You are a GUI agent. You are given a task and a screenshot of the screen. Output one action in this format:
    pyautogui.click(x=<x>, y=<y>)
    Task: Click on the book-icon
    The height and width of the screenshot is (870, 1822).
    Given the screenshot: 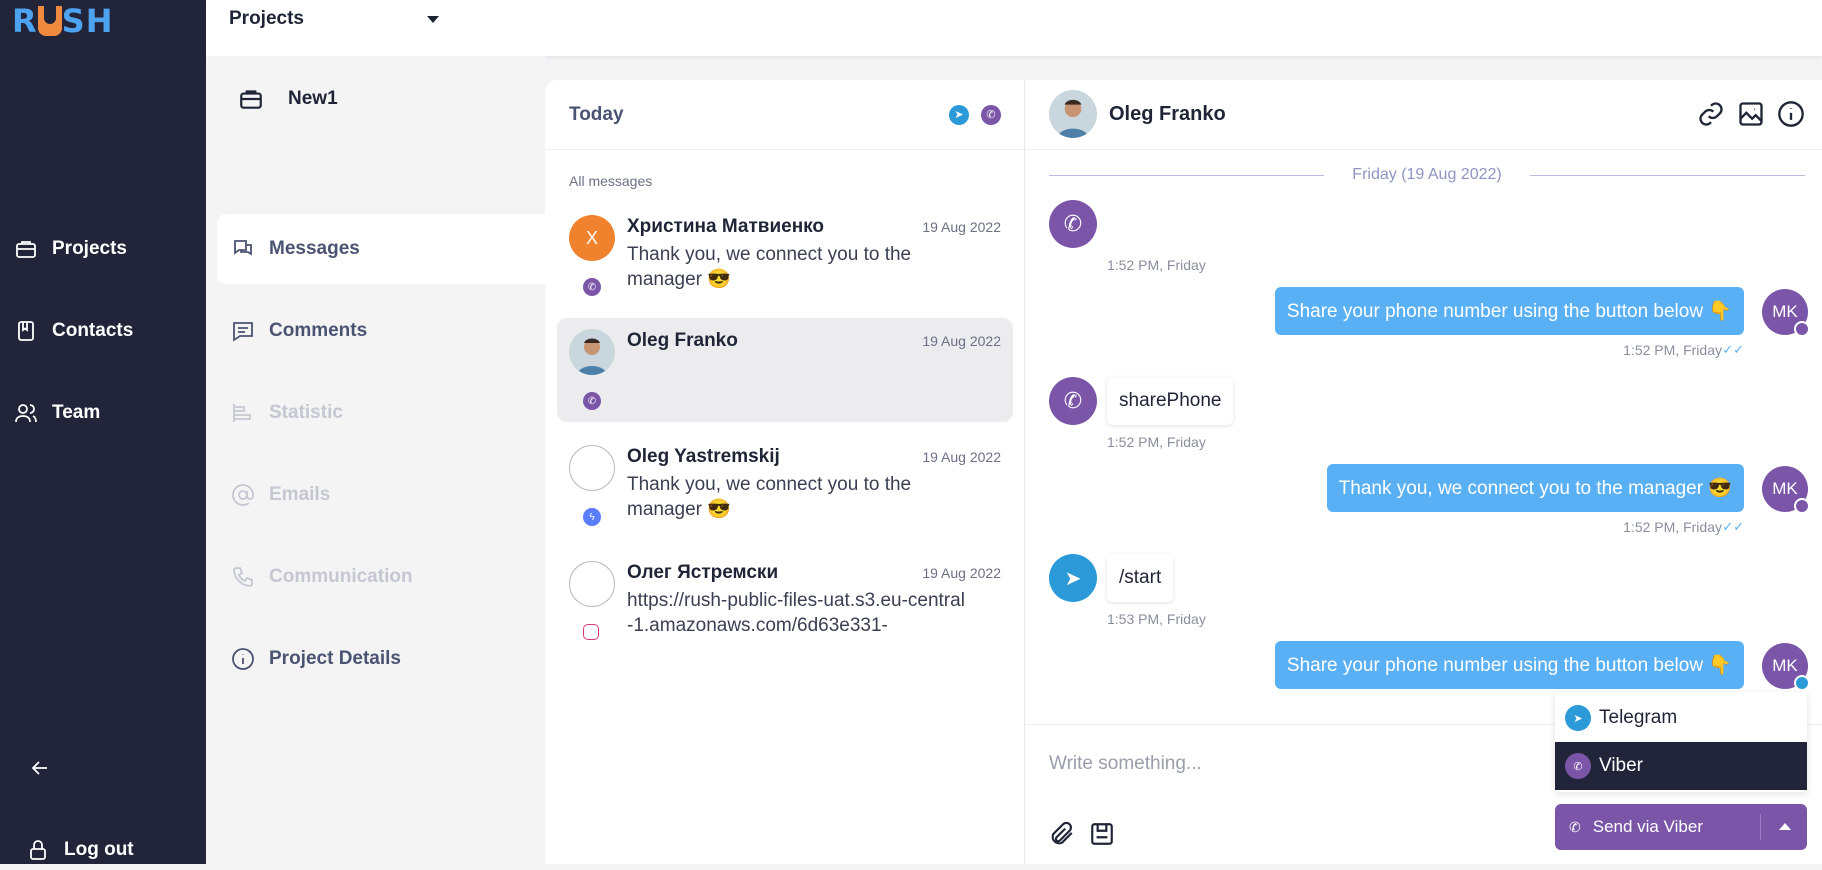 What is the action you would take?
    pyautogui.click(x=26, y=331)
    